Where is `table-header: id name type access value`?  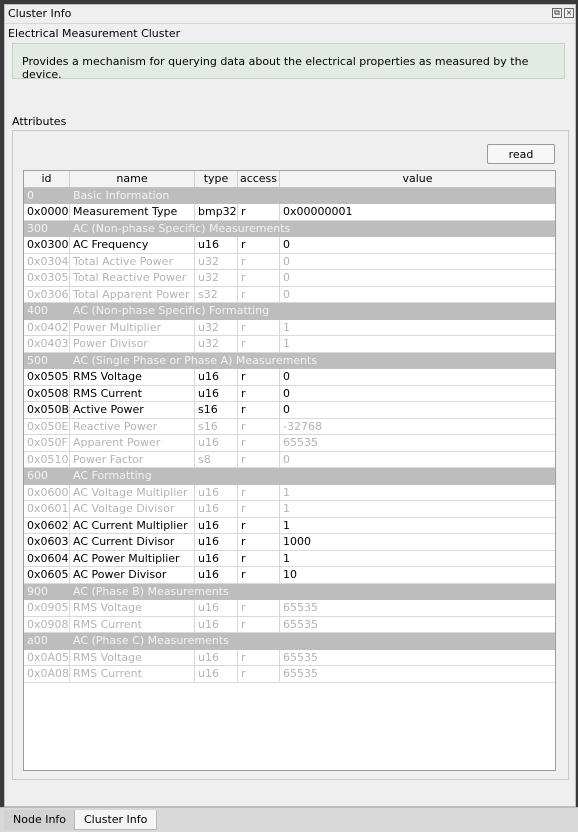
table-header: id name type access value is located at coordinates (289, 179).